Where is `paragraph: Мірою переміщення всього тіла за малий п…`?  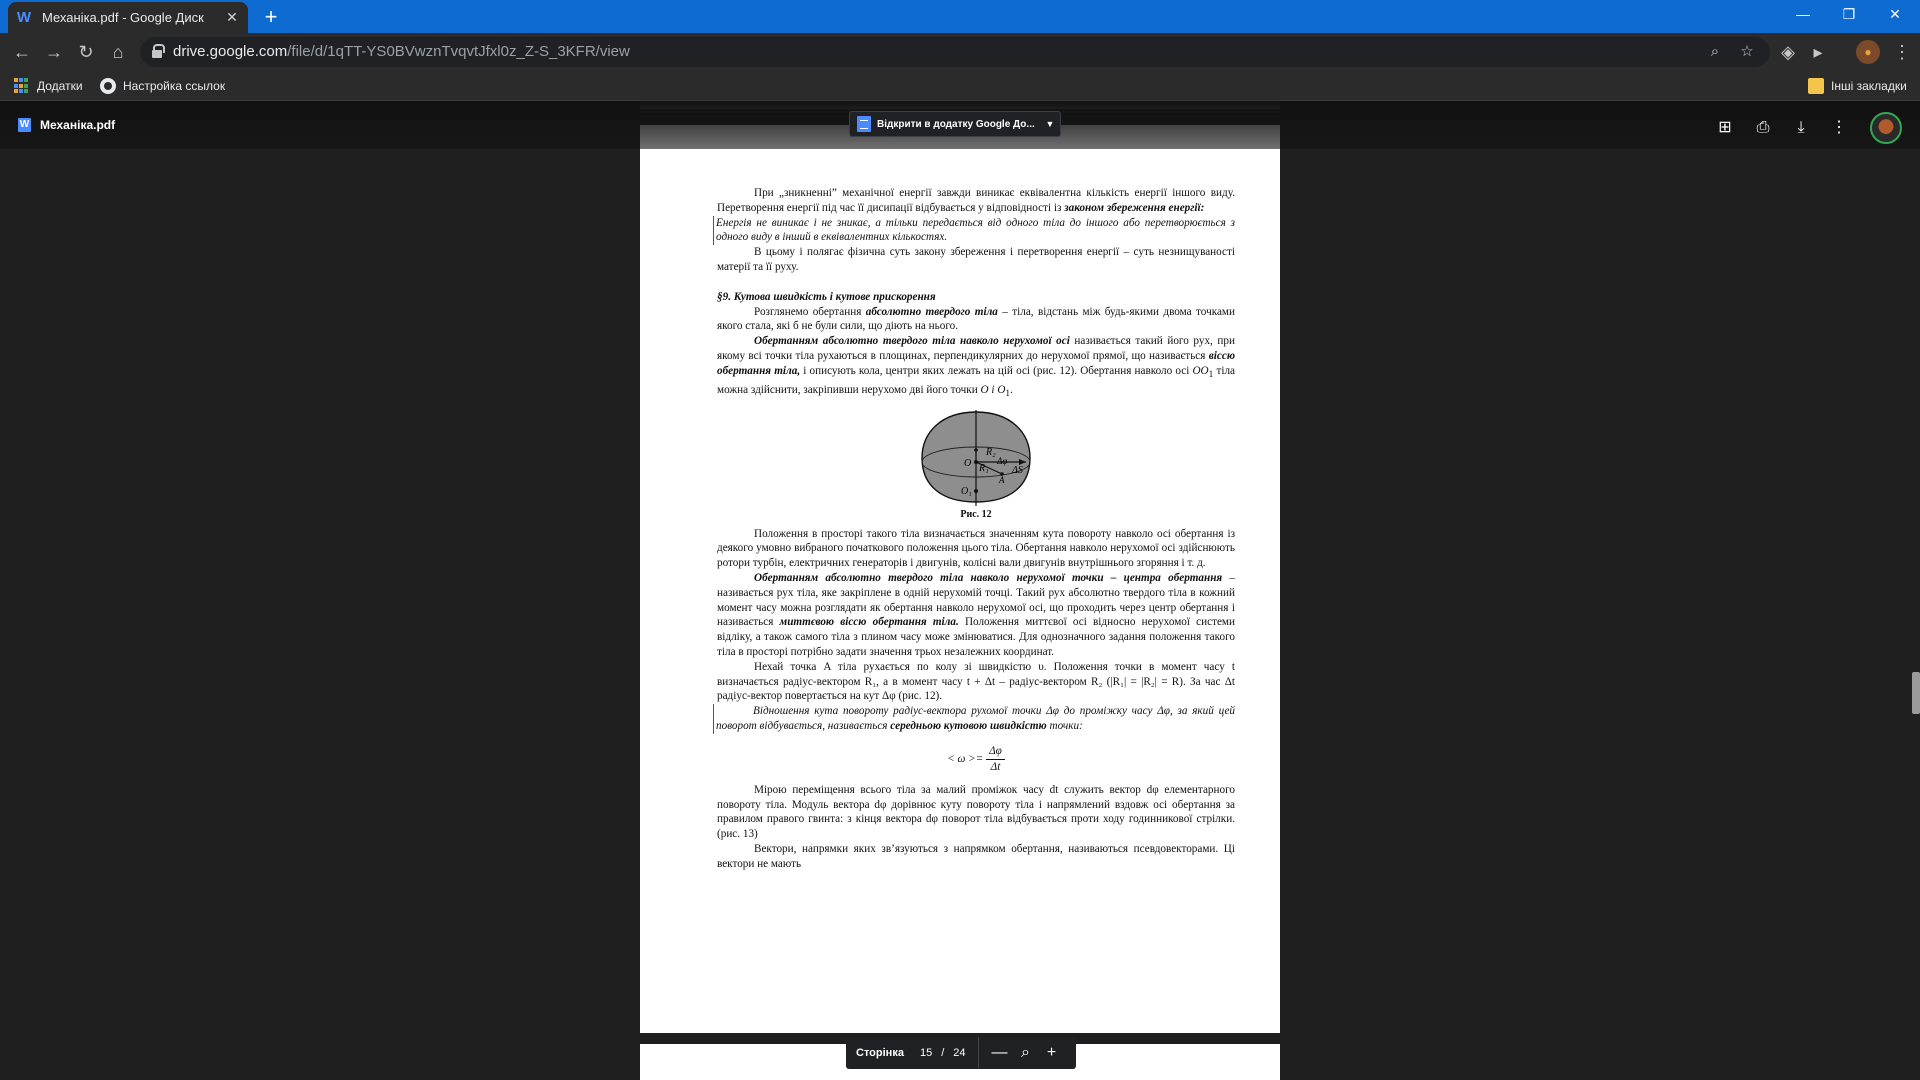
paragraph: Мірою переміщення всього тіла за малий п… is located at coordinates (976, 812).